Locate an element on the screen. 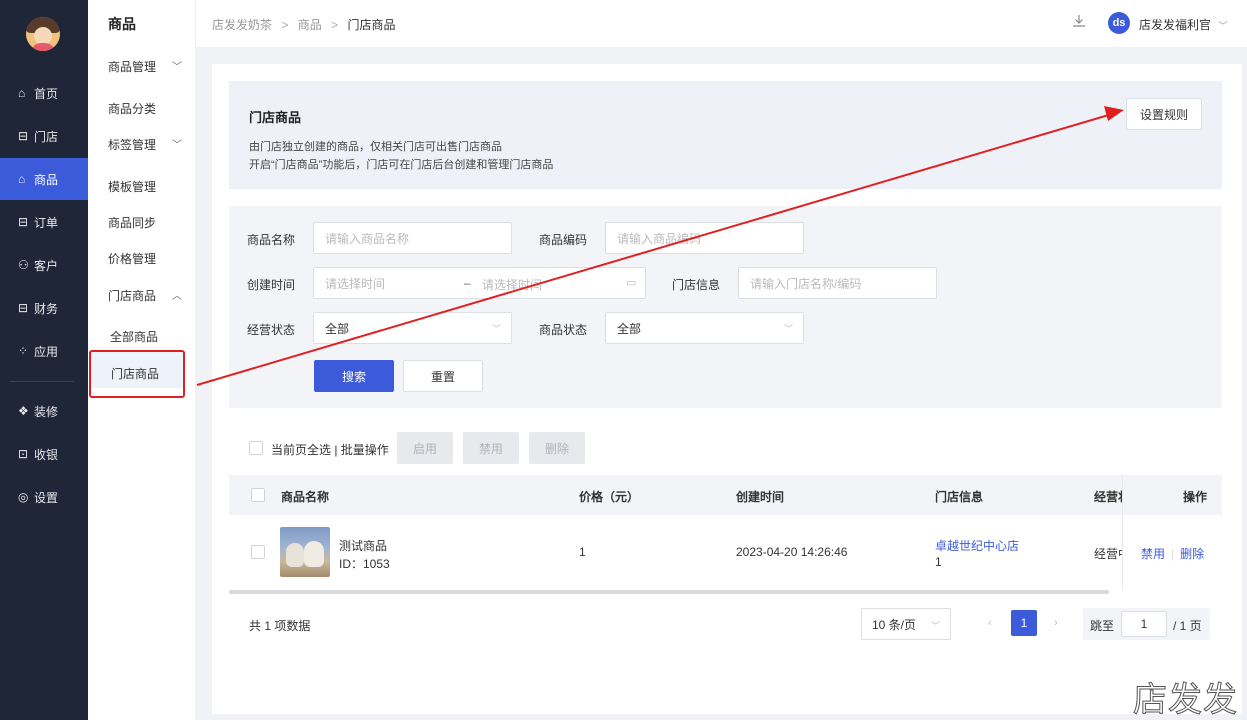 The image size is (1247, 720). goods-thumbnail is located at coordinates (305, 552).